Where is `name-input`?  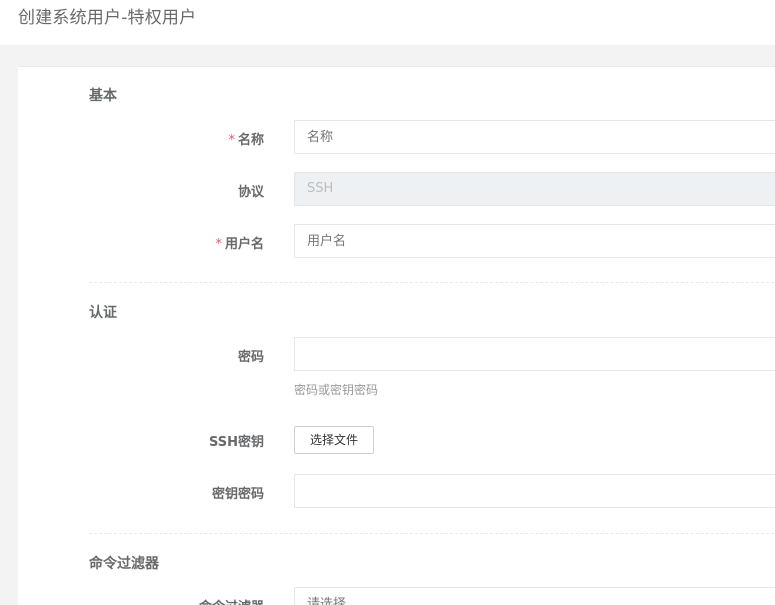
name-input is located at coordinates (534, 137).